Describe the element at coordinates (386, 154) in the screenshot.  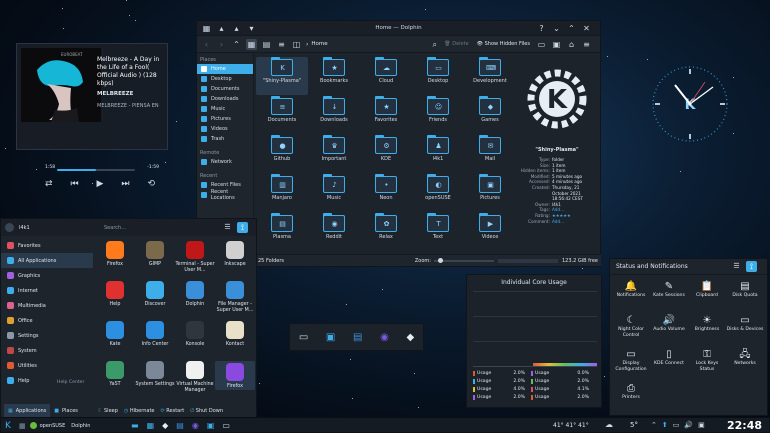
I see `file-item: ⚙ KDE` at that location.